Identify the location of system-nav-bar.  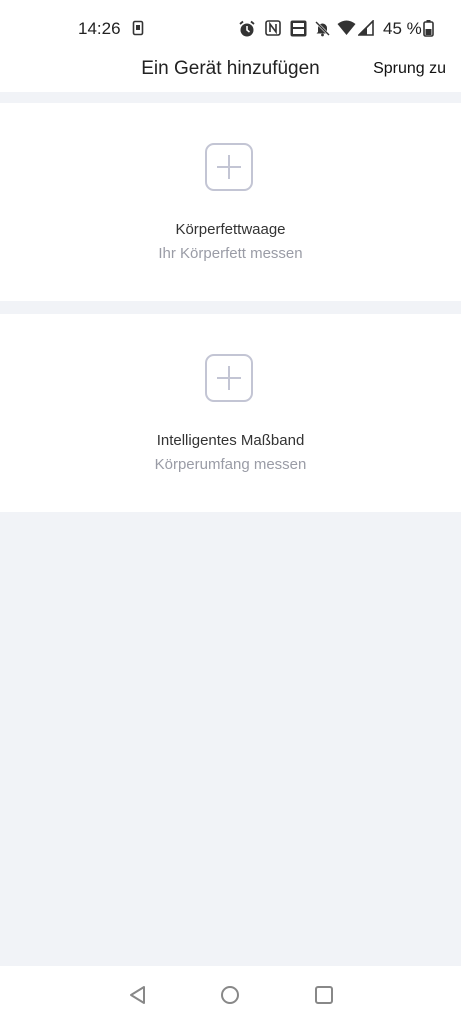
(230, 995).